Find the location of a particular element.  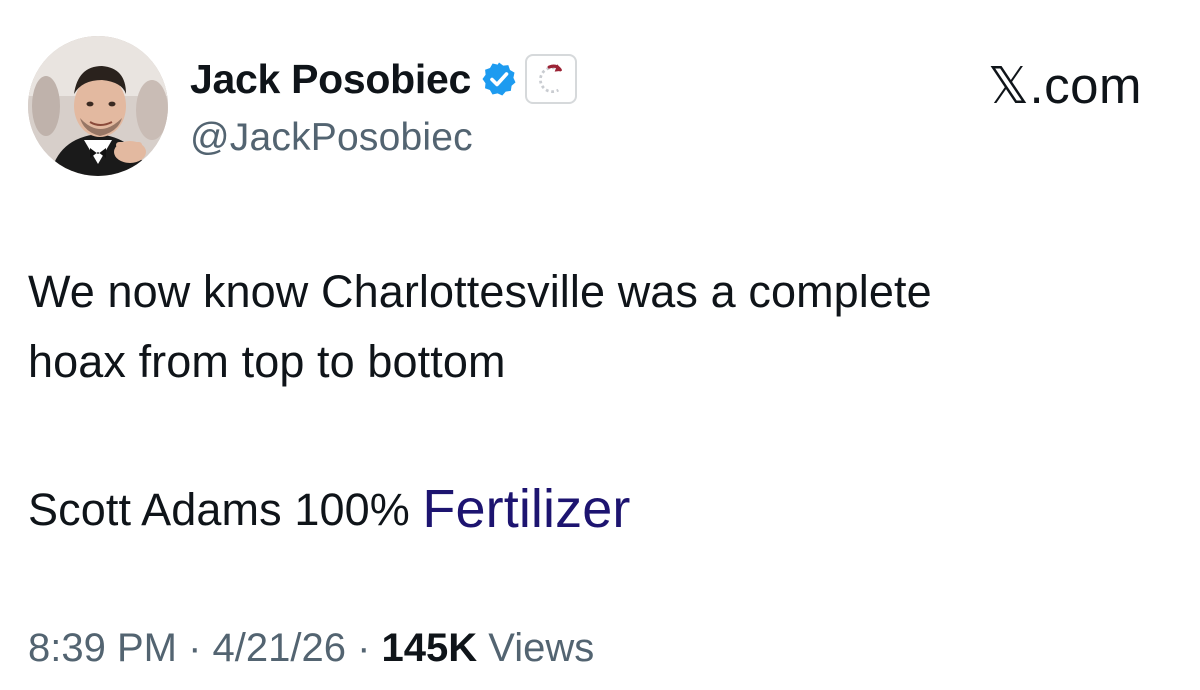

display-name: Jack Posobiec is located at coordinates (330, 79).